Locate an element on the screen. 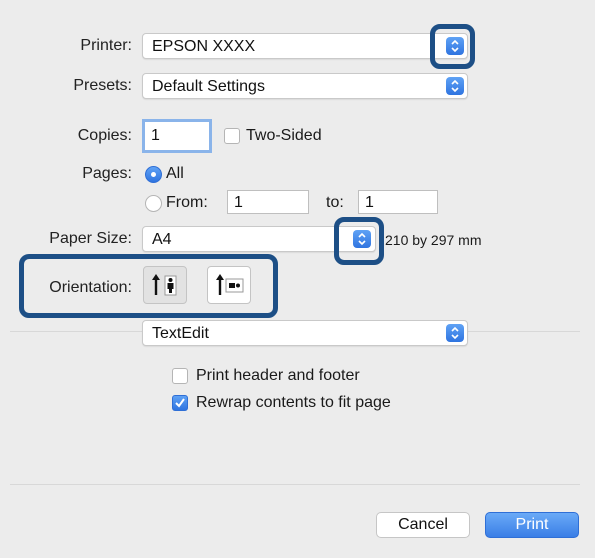 The height and width of the screenshot is (558, 595). two-sided-checkbox is located at coordinates (232, 136).